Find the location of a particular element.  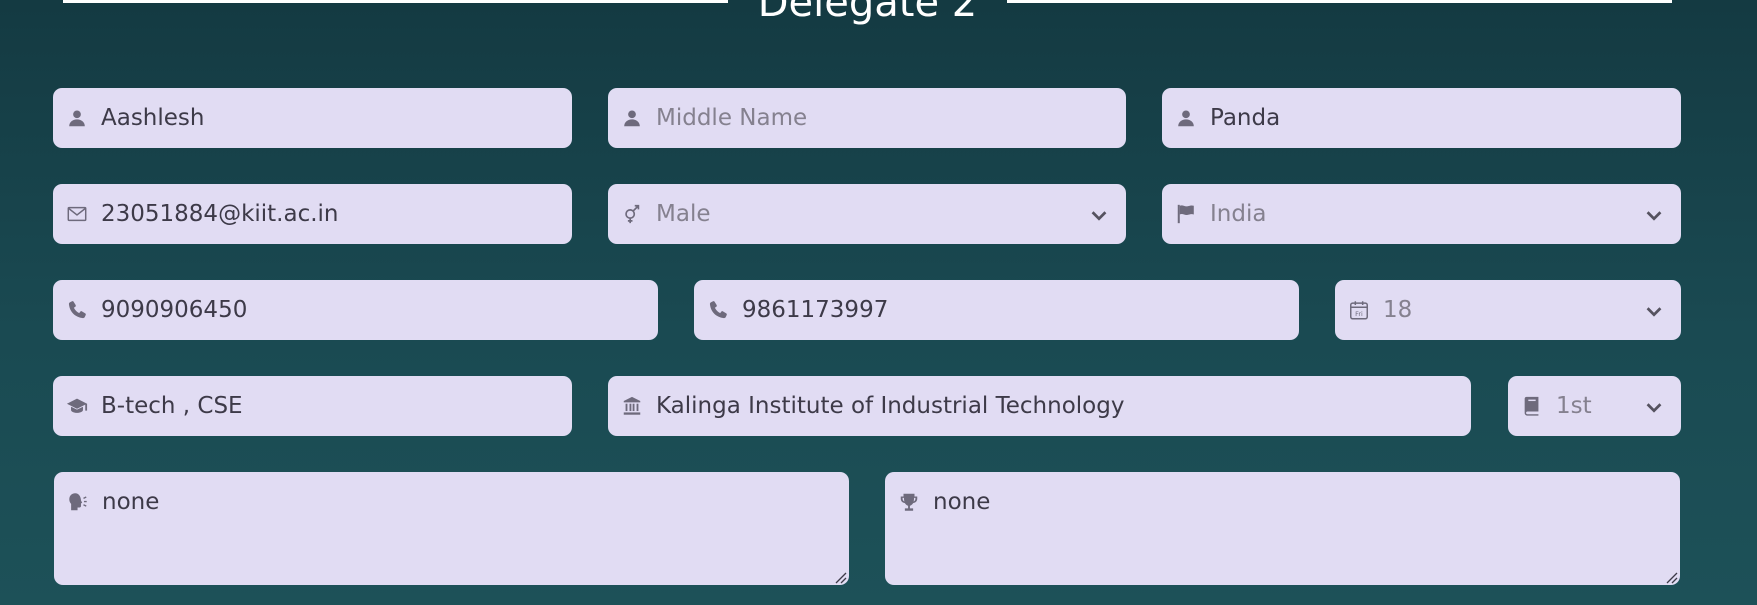

gender-select: Male is located at coordinates (867, 214).